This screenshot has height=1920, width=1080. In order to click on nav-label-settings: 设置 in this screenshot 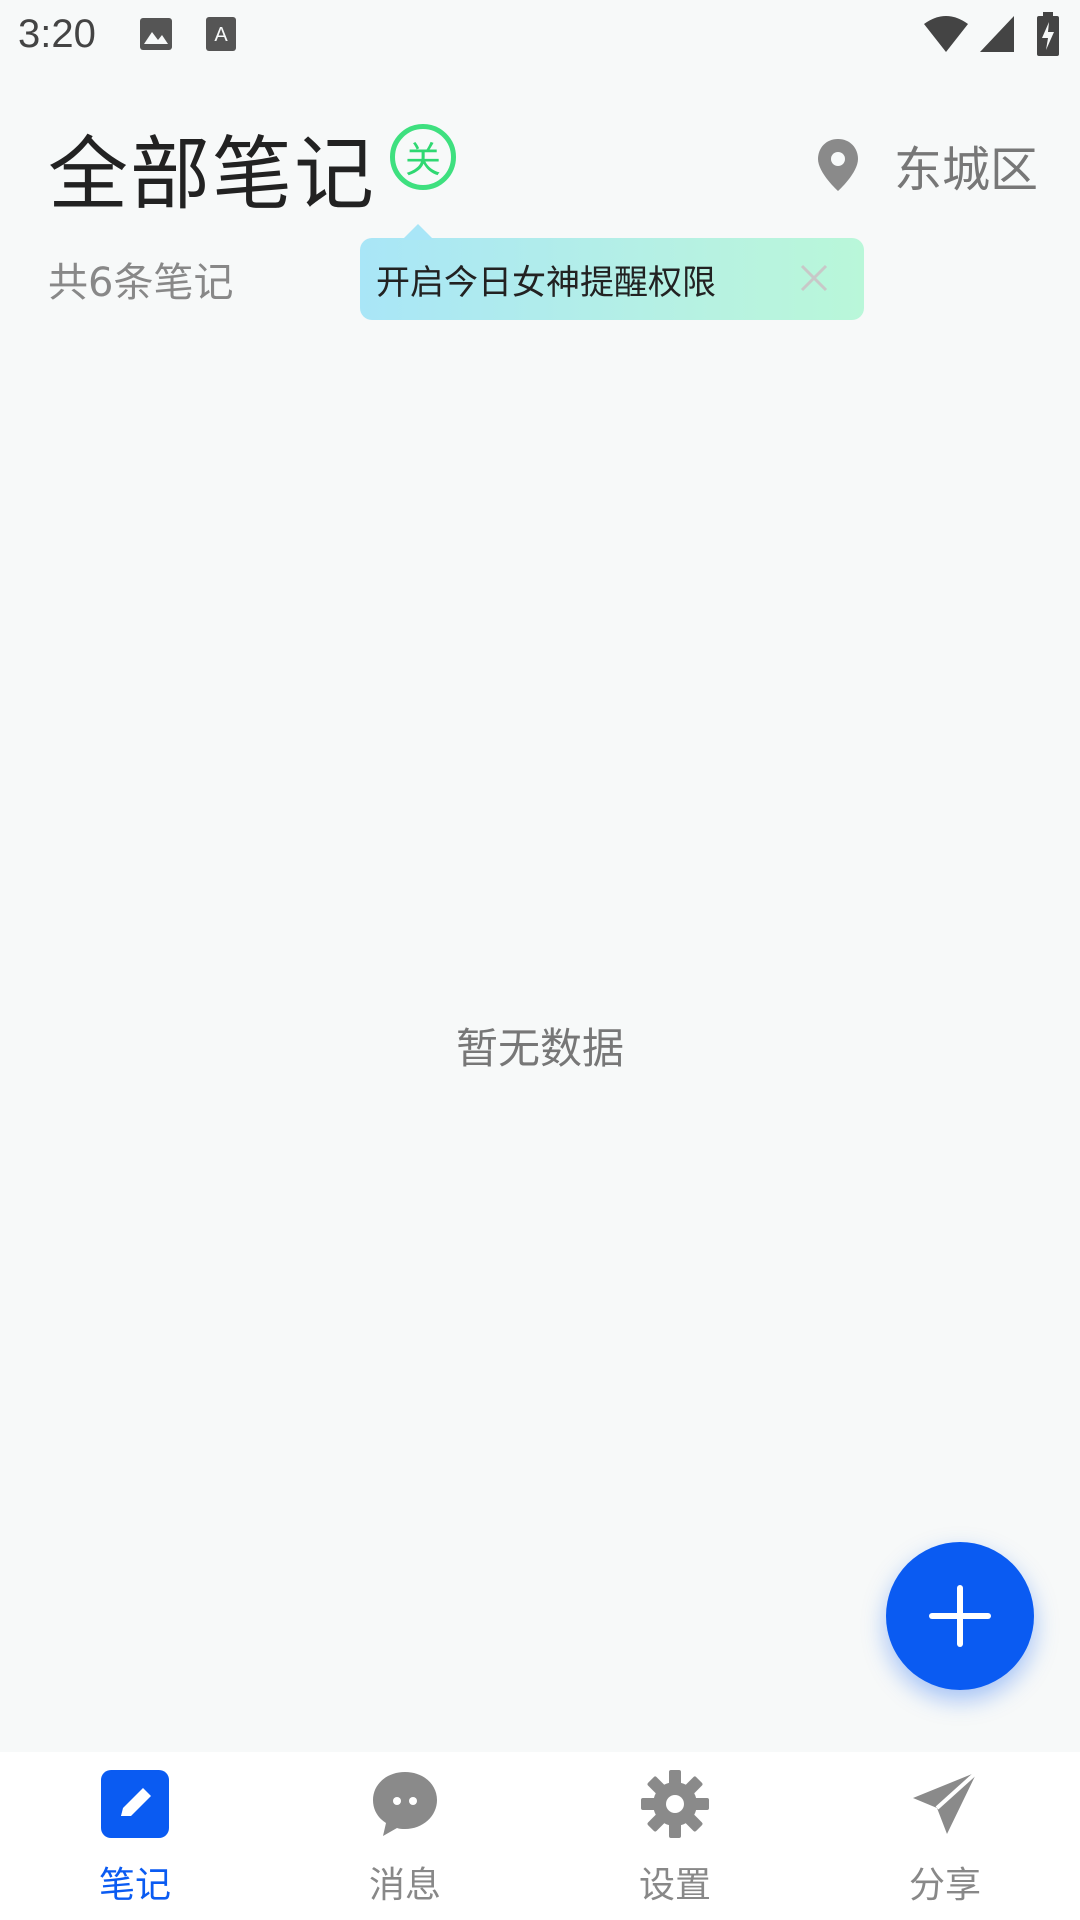, I will do `click(674, 1885)`.